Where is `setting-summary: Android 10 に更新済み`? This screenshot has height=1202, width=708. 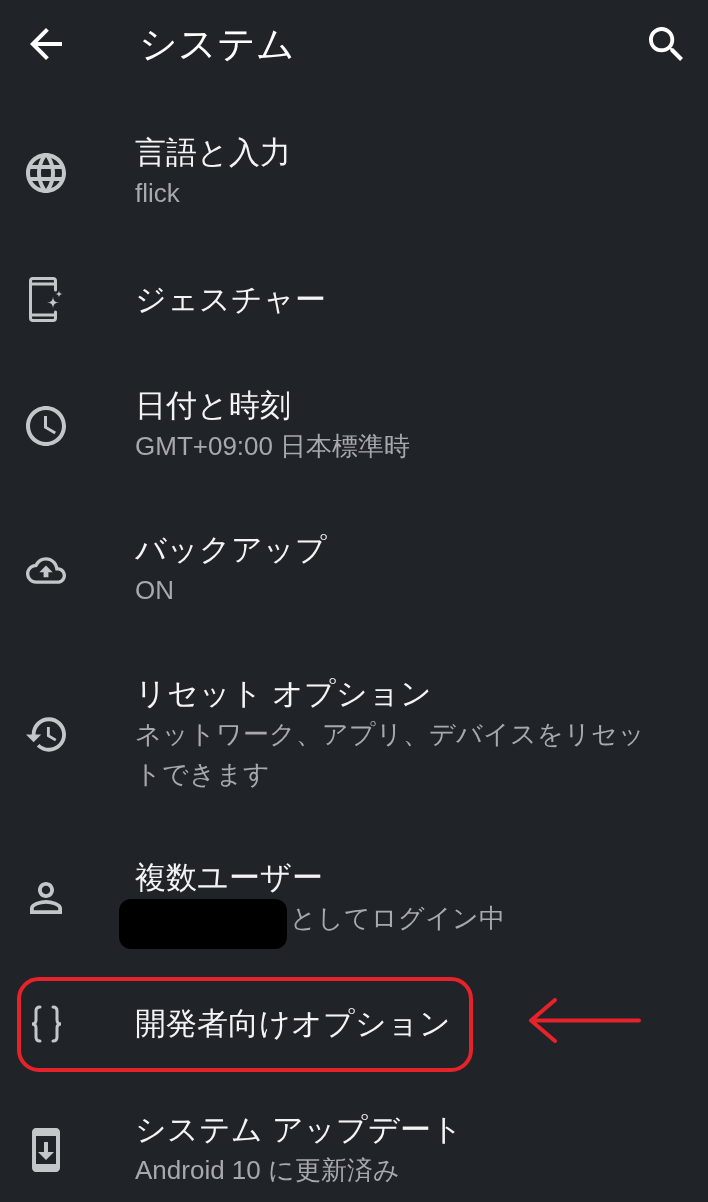 setting-summary: Android 10 に更新済み is located at coordinates (267, 1170).